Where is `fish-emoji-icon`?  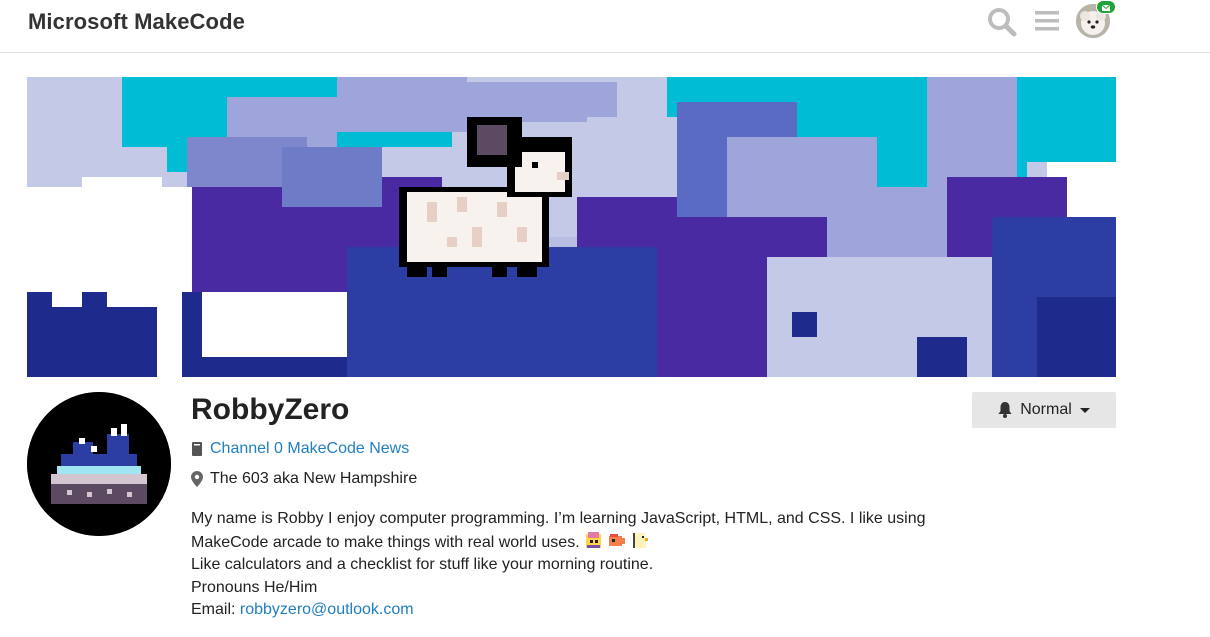 fish-emoji-icon is located at coordinates (616, 539).